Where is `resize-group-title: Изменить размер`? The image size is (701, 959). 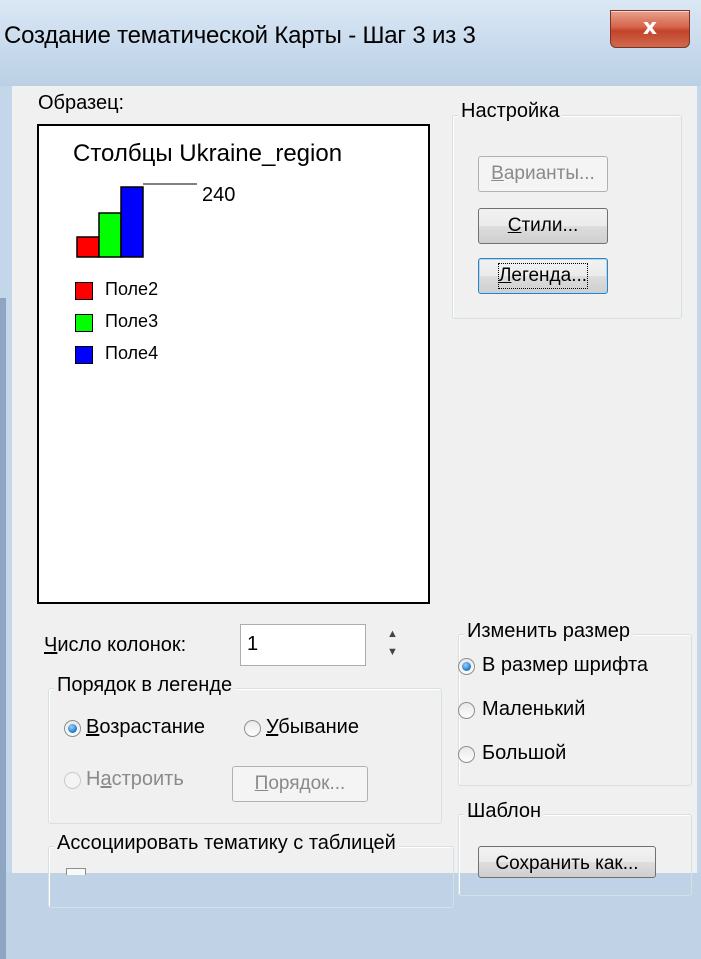 resize-group-title: Изменить размер is located at coordinates (548, 631).